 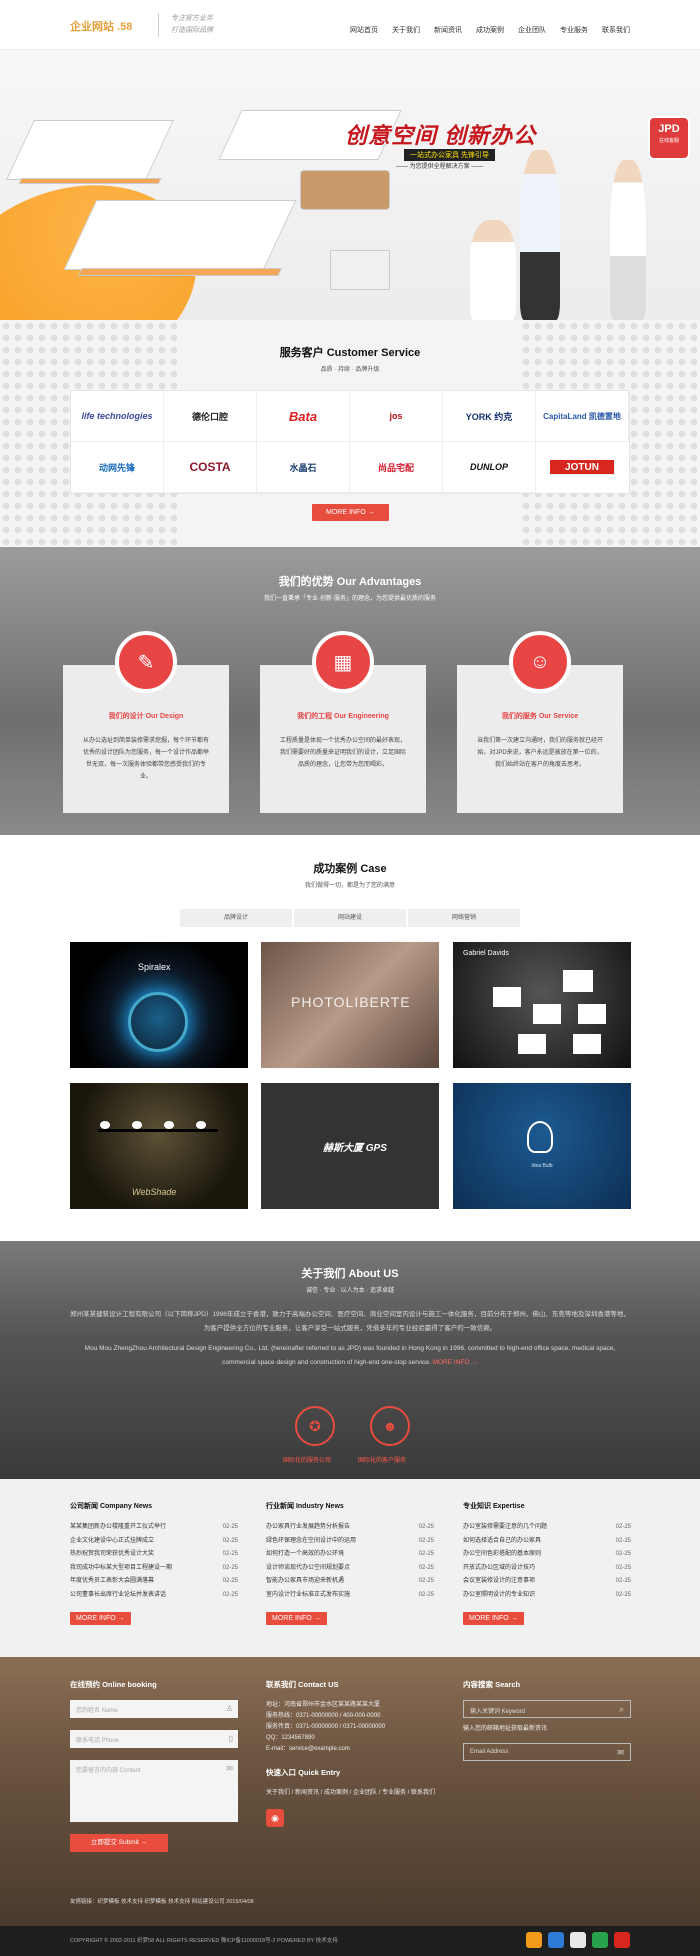 I want to click on client-logo: 动网先锋, so click(x=117, y=467).